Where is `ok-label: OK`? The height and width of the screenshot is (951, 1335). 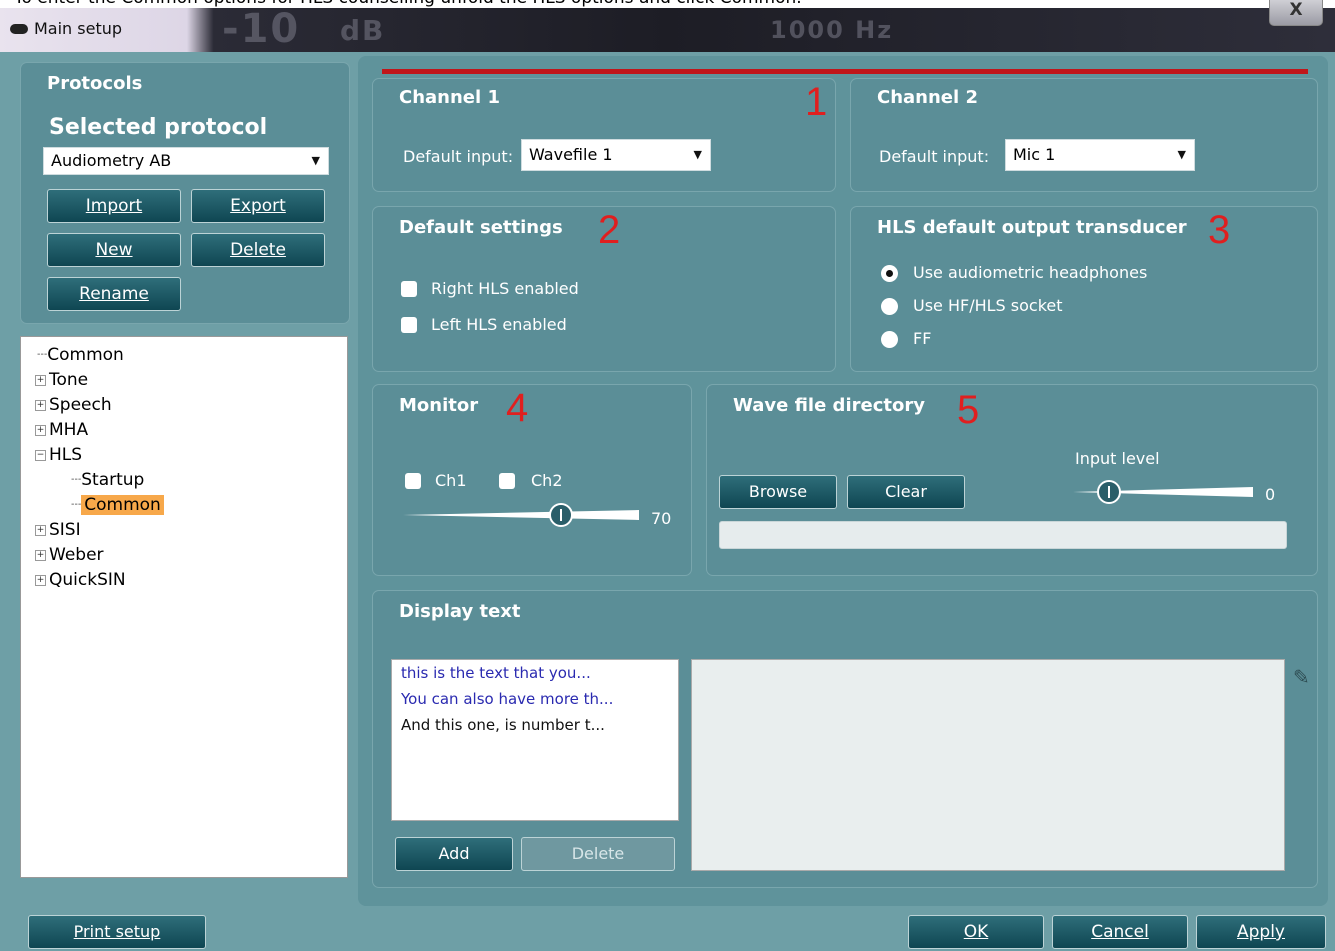
ok-label: OK is located at coordinates (976, 932).